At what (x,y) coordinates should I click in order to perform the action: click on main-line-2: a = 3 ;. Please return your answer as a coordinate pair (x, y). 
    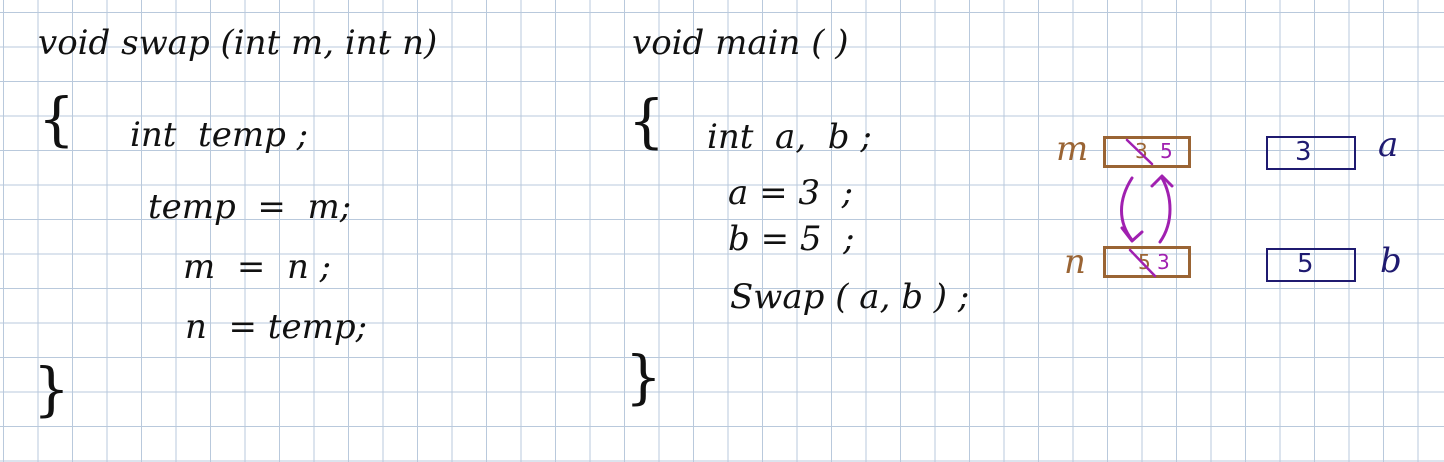
    Looking at the image, I should click on (791, 193).